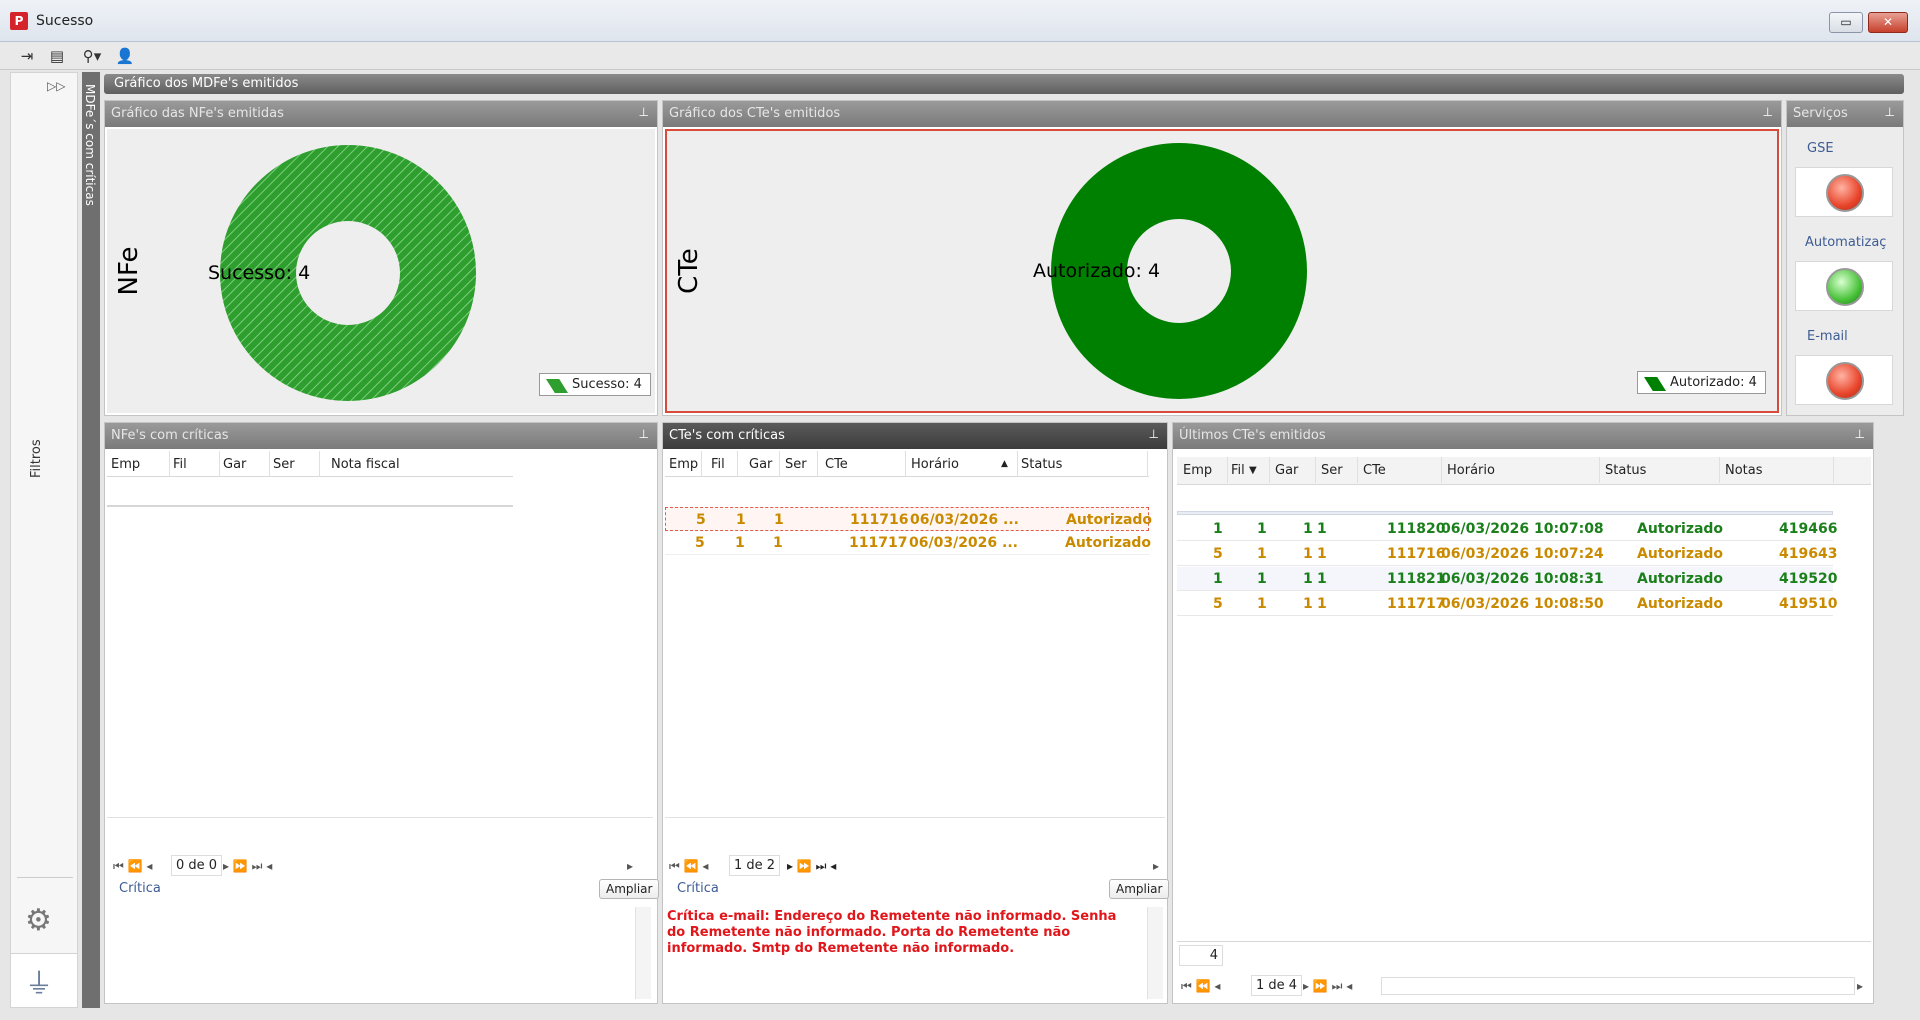 The width and height of the screenshot is (1920, 1020). What do you see at coordinates (557, 386) in the screenshot?
I see `legend-swatch` at bounding box center [557, 386].